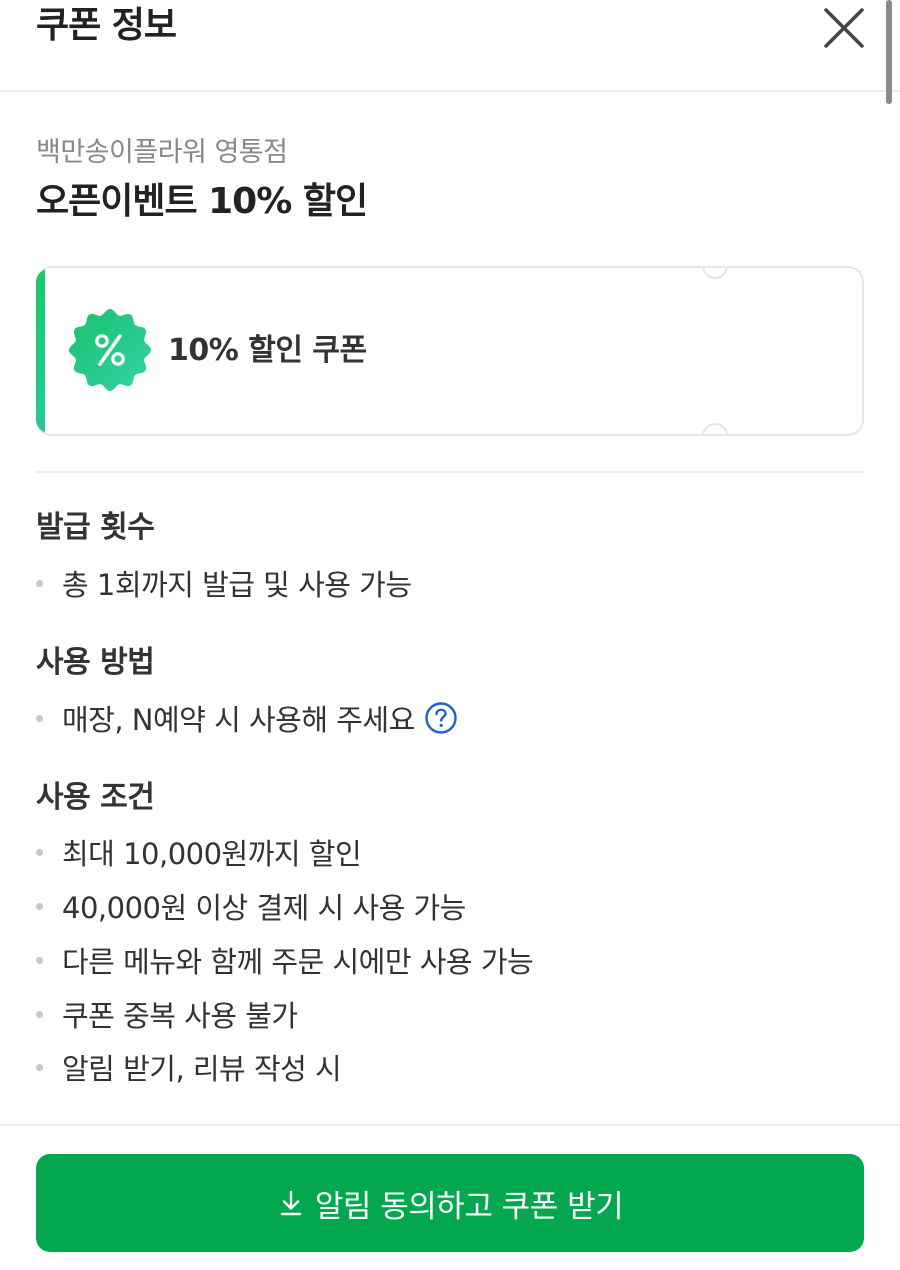 The image size is (900, 1270). I want to click on get-coupon-button-label: 알림 동의하고 쿠폰 받기, so click(469, 1206).